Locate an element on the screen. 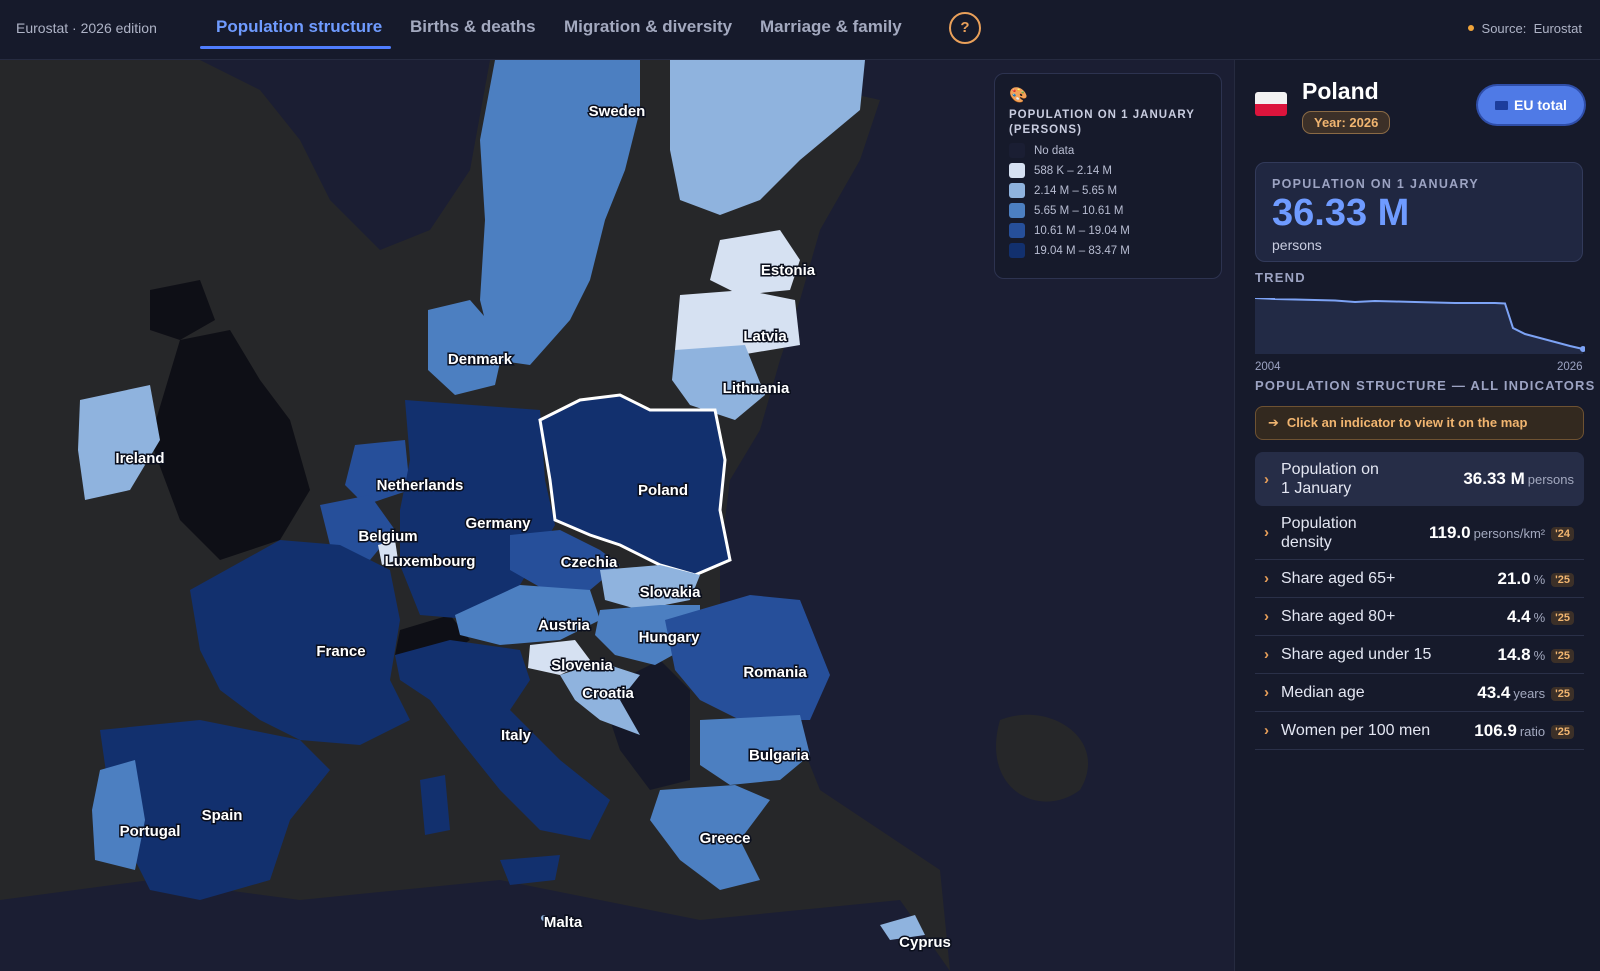 The image size is (1600, 971). legend-item: 5.65 M – 10.61 M is located at coordinates (1108, 210).